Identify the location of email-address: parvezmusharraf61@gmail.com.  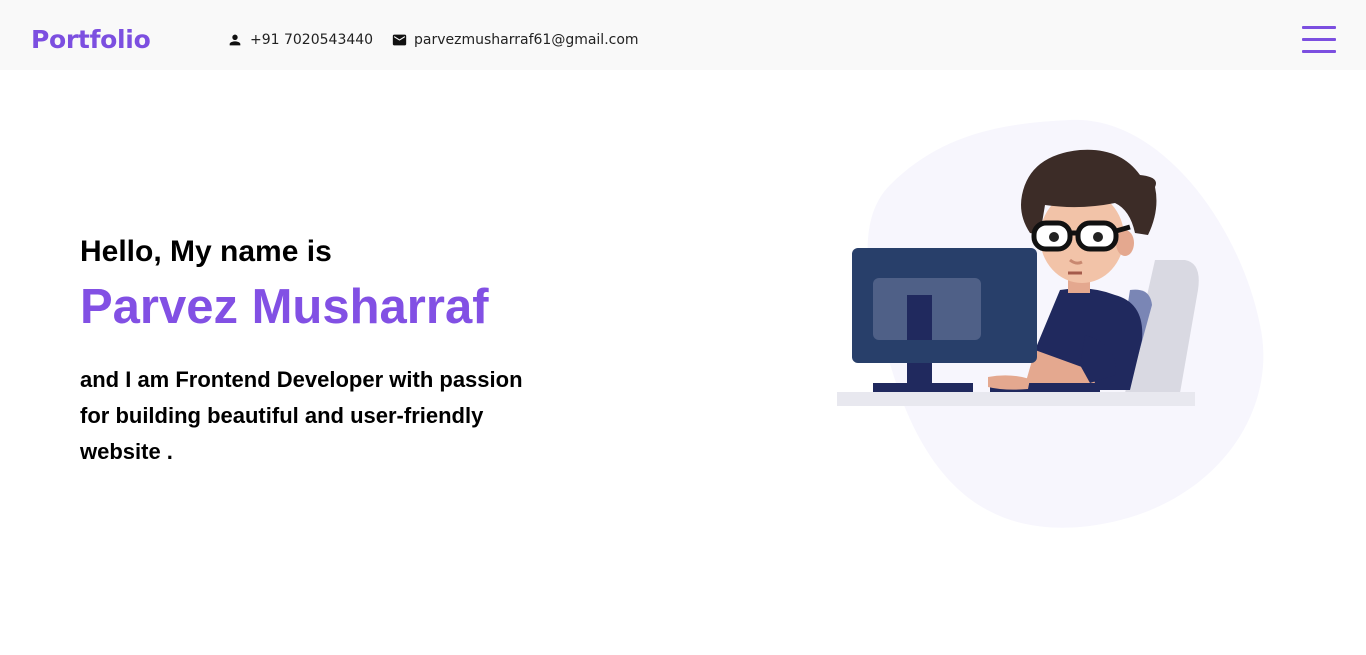
(526, 40).